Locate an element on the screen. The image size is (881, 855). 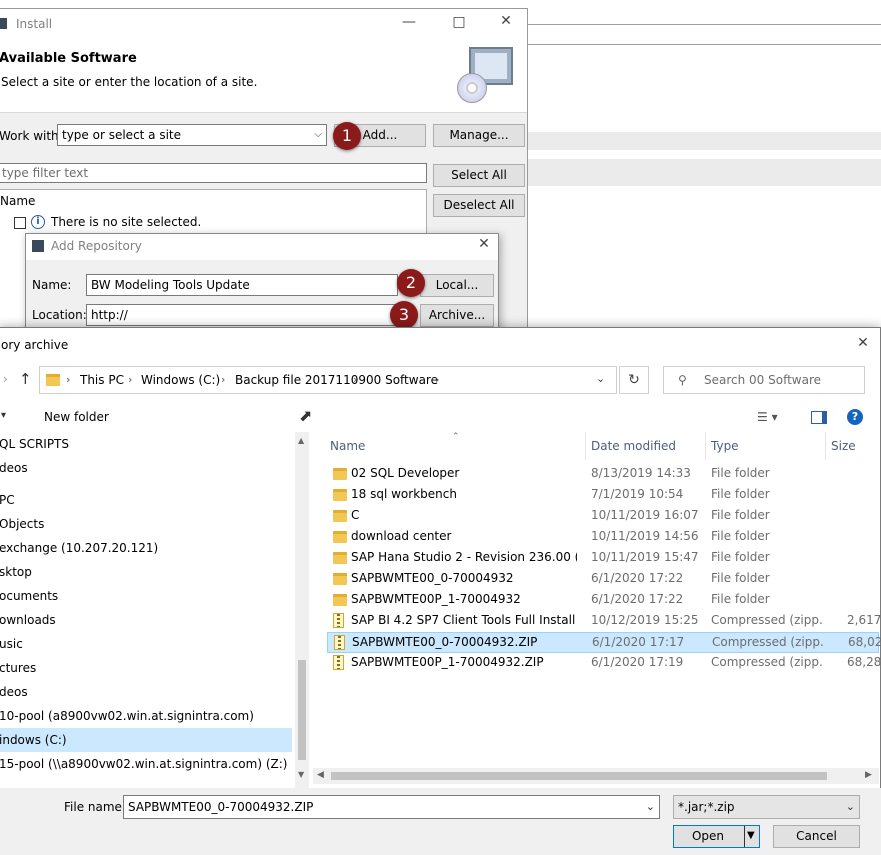
maximize-icon: □ is located at coordinates (459, 22).